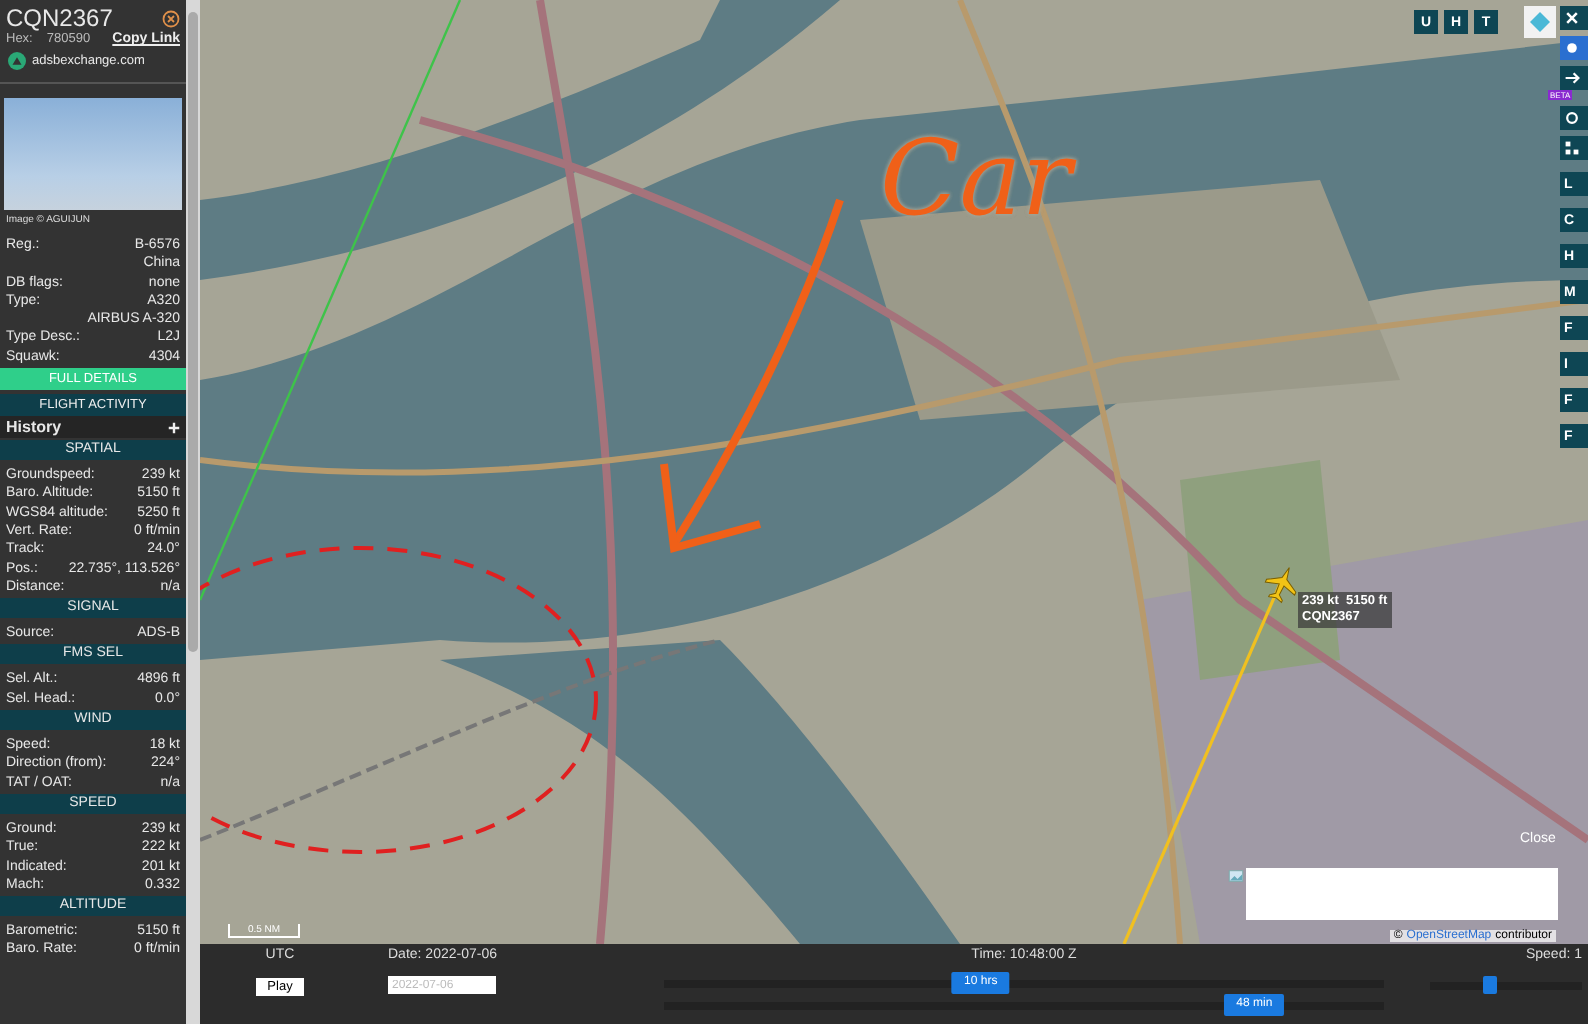 The image size is (1588, 1024). What do you see at coordinates (34, 427) in the screenshot?
I see `history-label: History` at bounding box center [34, 427].